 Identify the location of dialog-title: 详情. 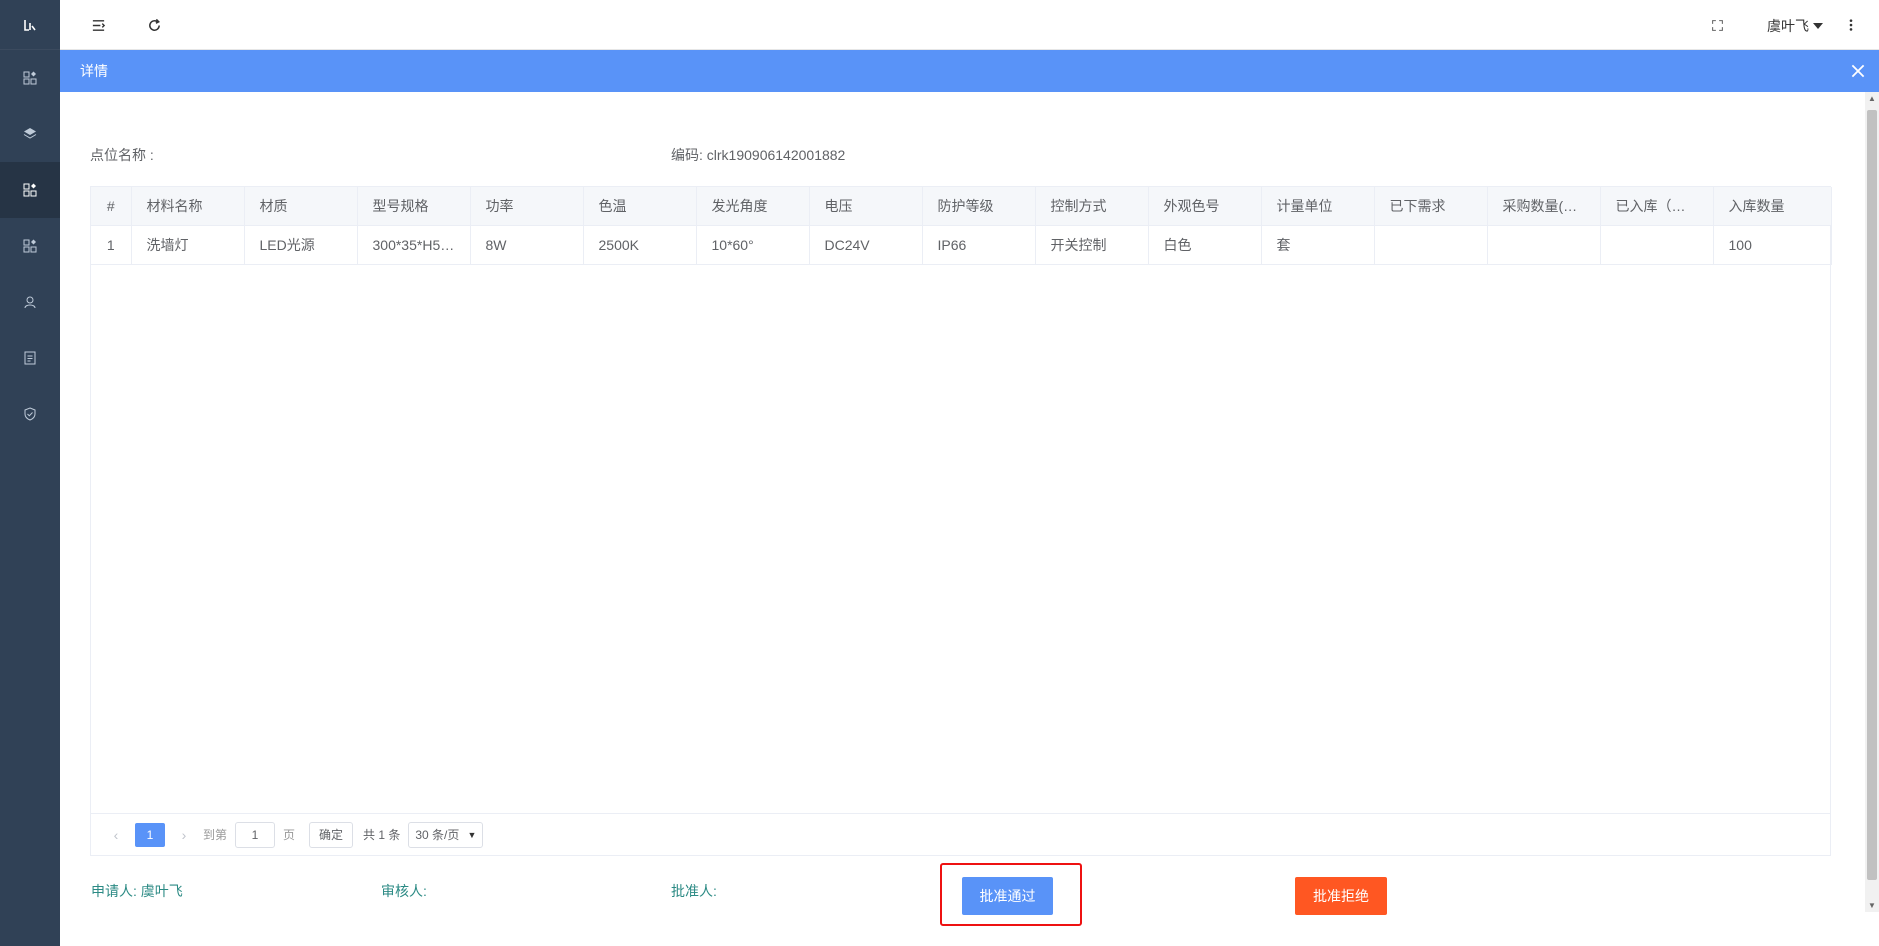
(94, 71).